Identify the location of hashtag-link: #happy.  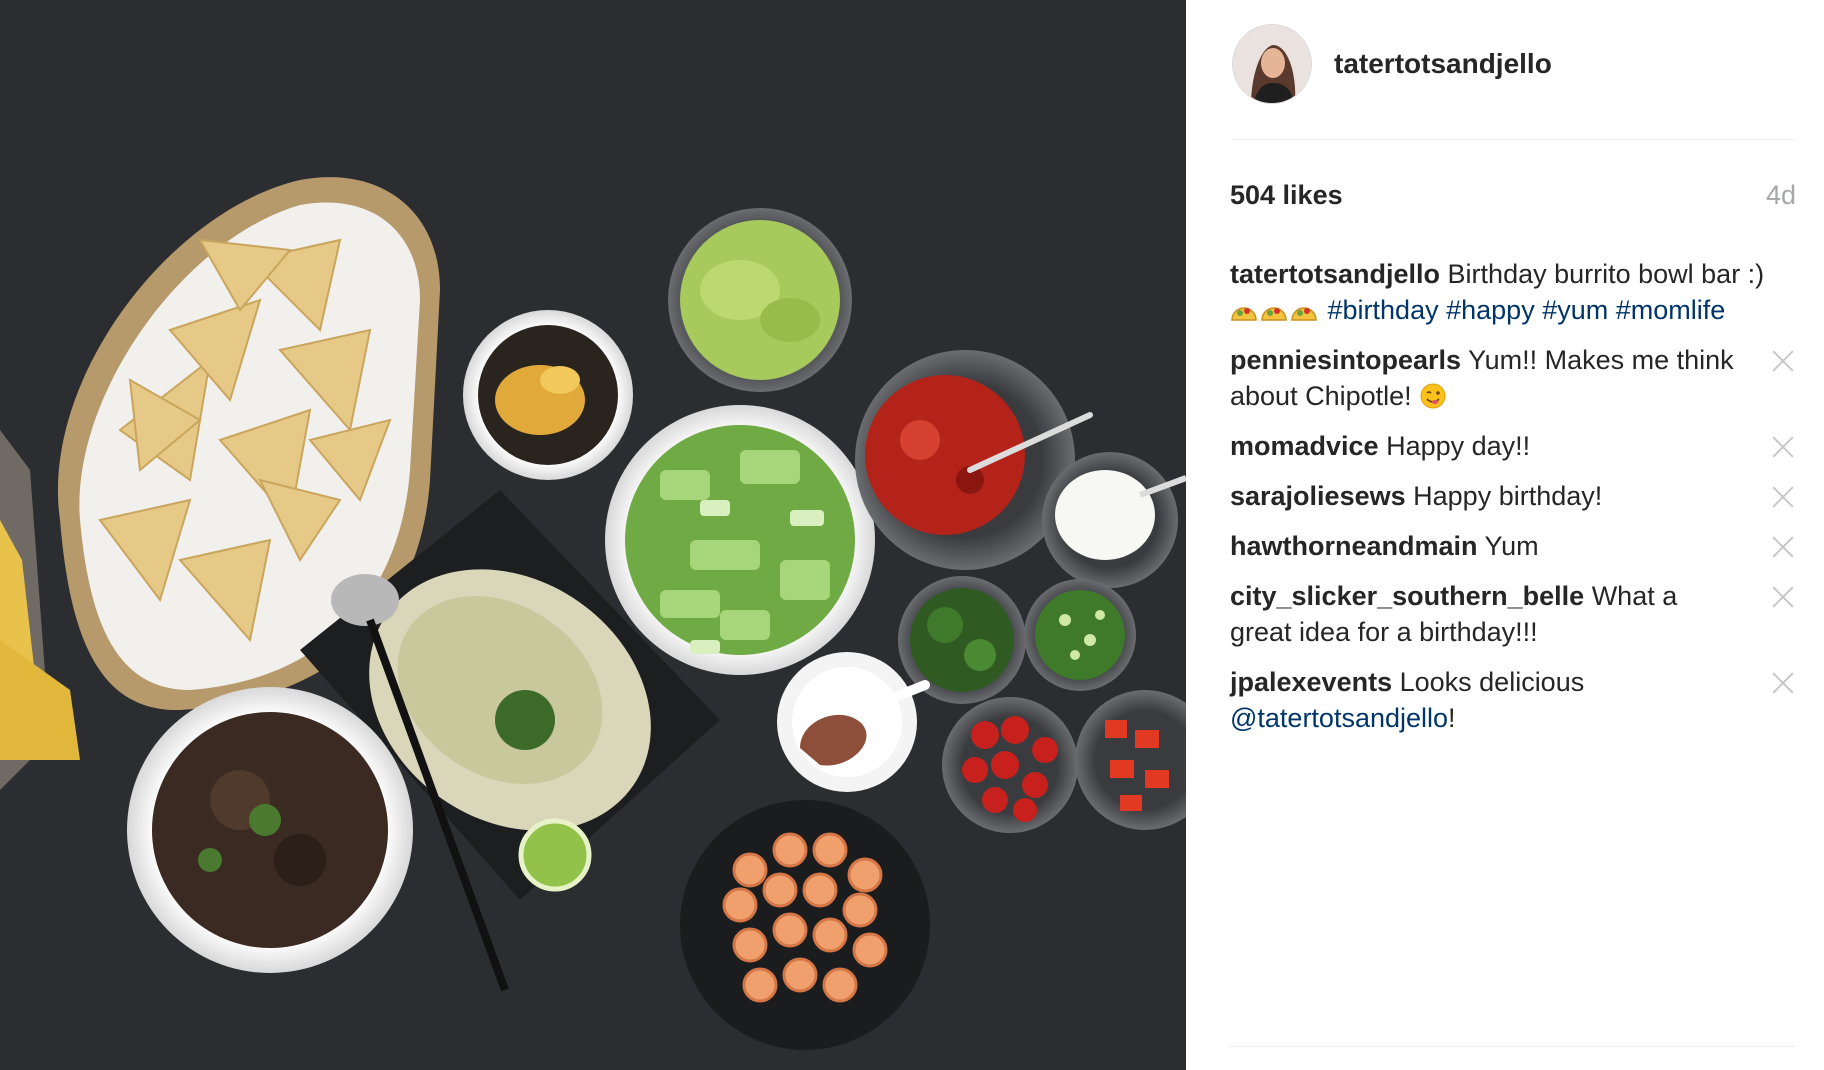
(1490, 310).